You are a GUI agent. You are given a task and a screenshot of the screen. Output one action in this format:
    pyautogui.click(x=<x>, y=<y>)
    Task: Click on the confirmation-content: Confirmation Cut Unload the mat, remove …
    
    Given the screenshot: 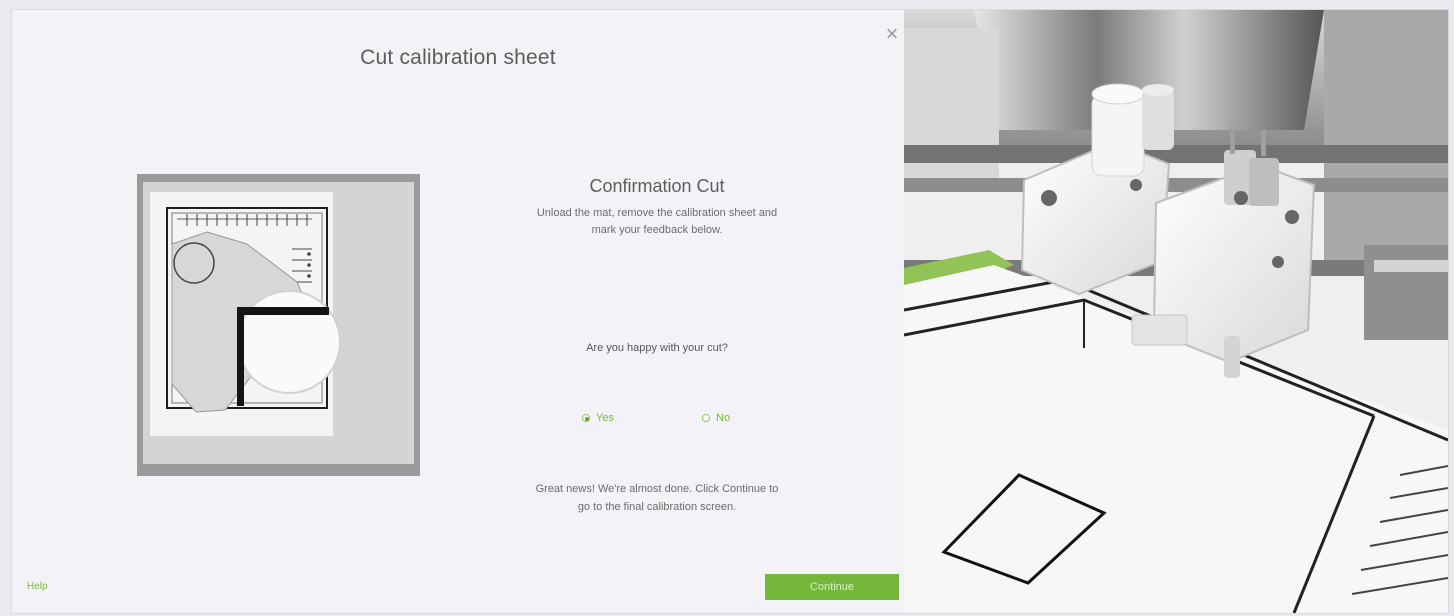 What is the action you would take?
    pyautogui.click(x=657, y=204)
    